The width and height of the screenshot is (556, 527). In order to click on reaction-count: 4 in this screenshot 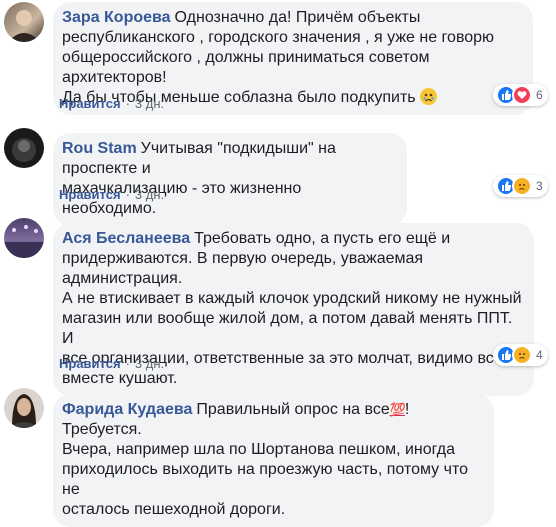, I will do `click(539, 355)`.